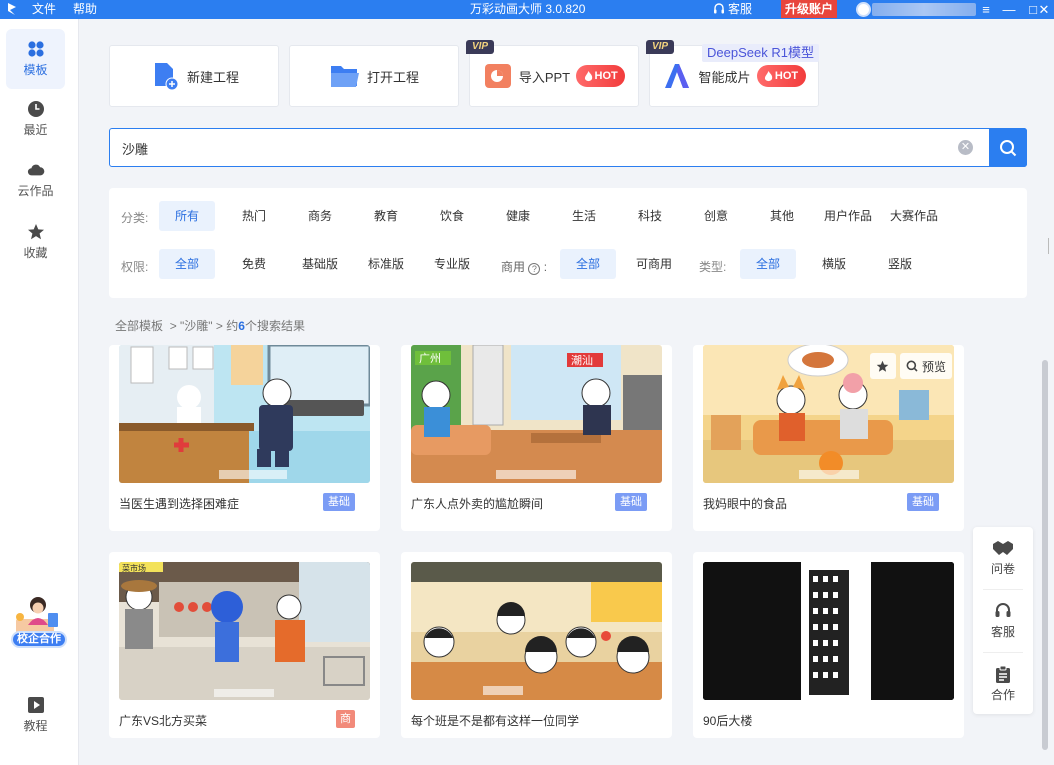  I want to click on permission-standard: 标准版, so click(386, 264).